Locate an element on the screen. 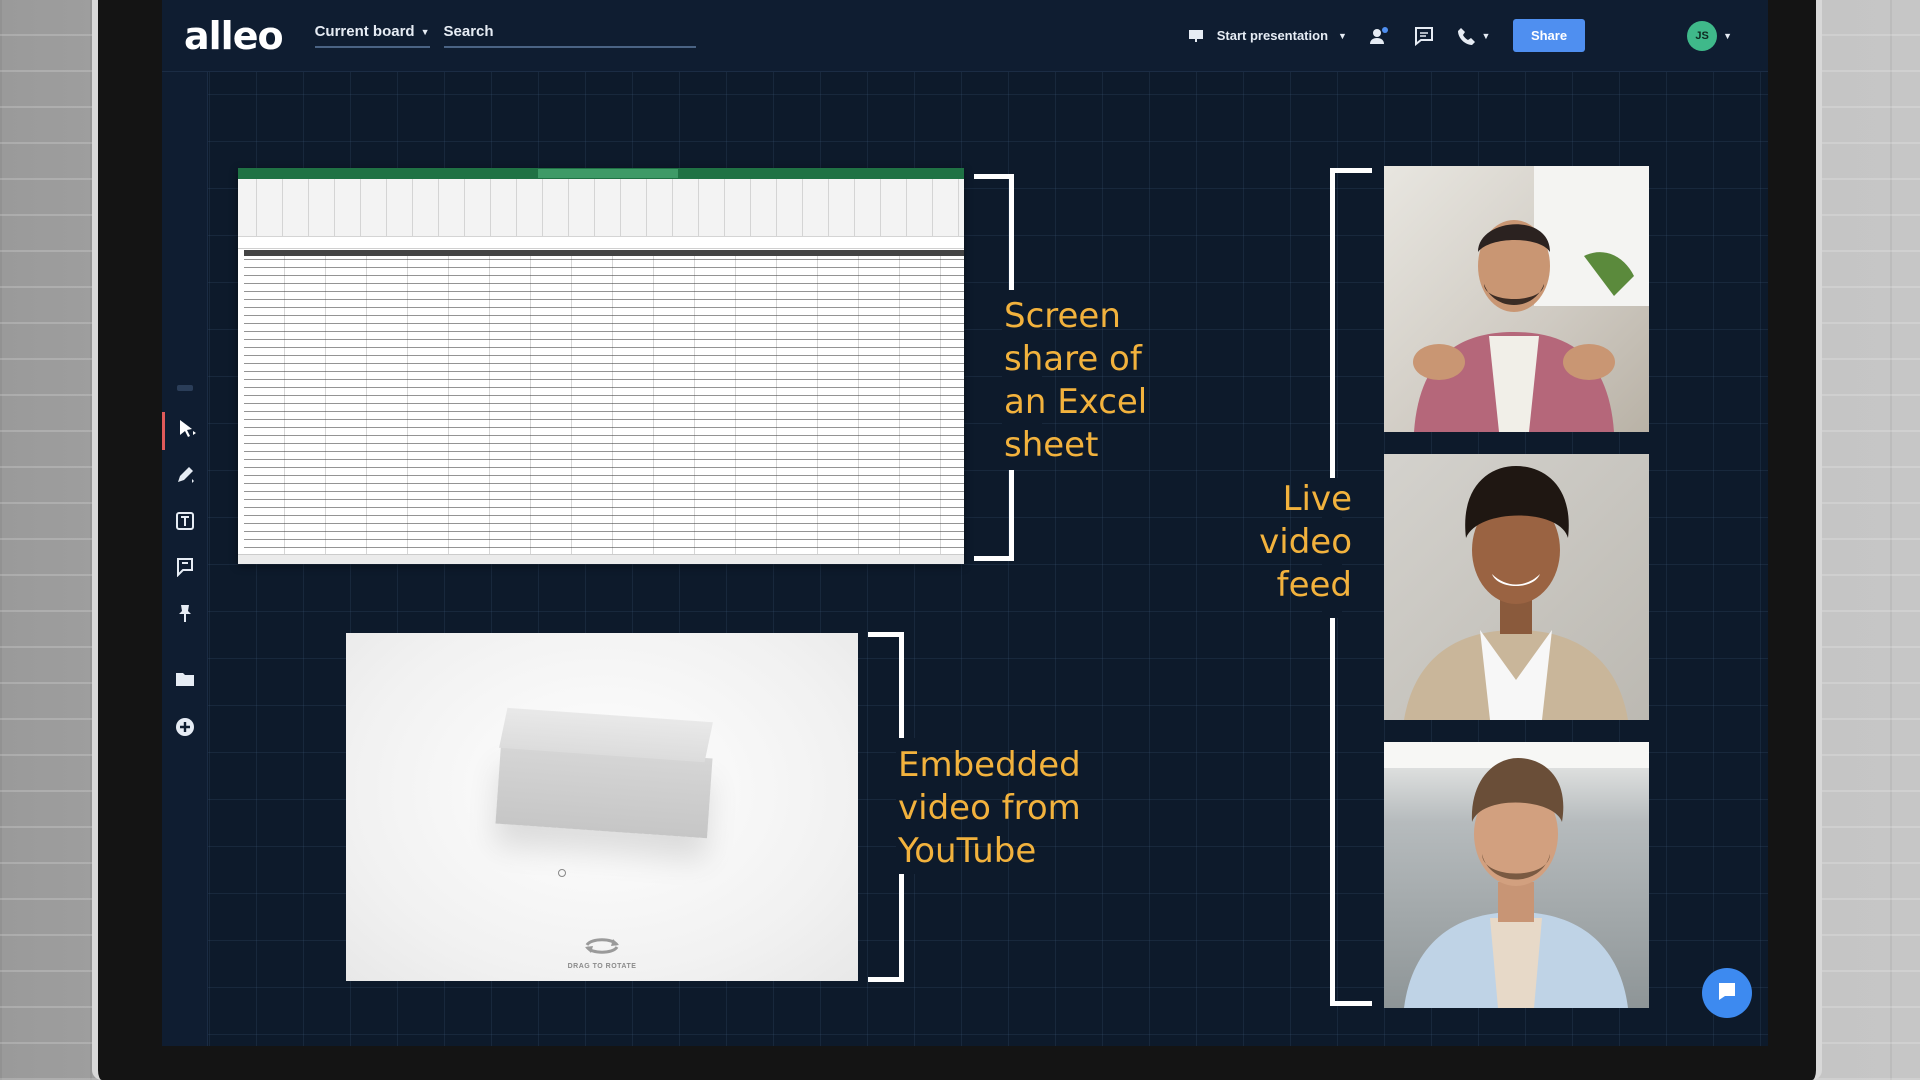 The width and height of the screenshot is (1920, 1080). start-presentation-button: Start presentation ▼ is located at coordinates (1266, 36).